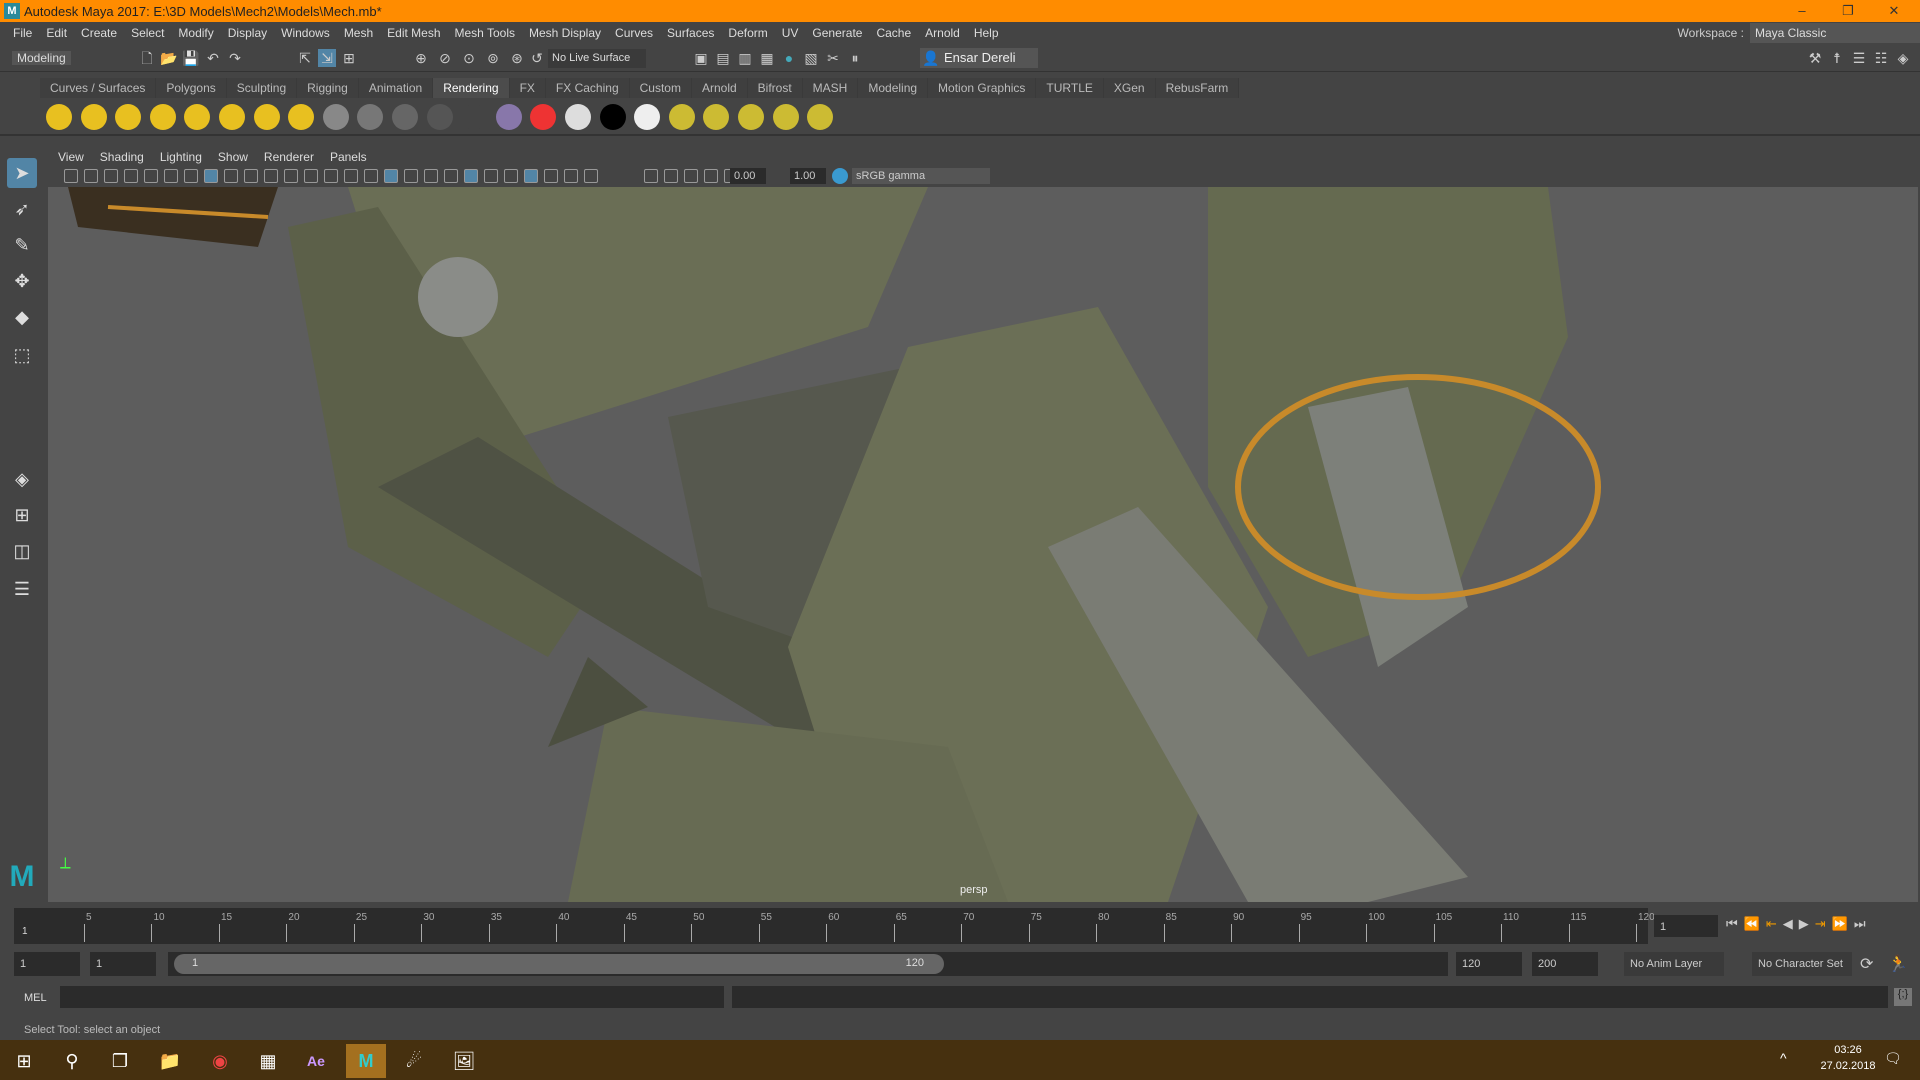  I want to click on hypershade-icon: ●, so click(789, 58).